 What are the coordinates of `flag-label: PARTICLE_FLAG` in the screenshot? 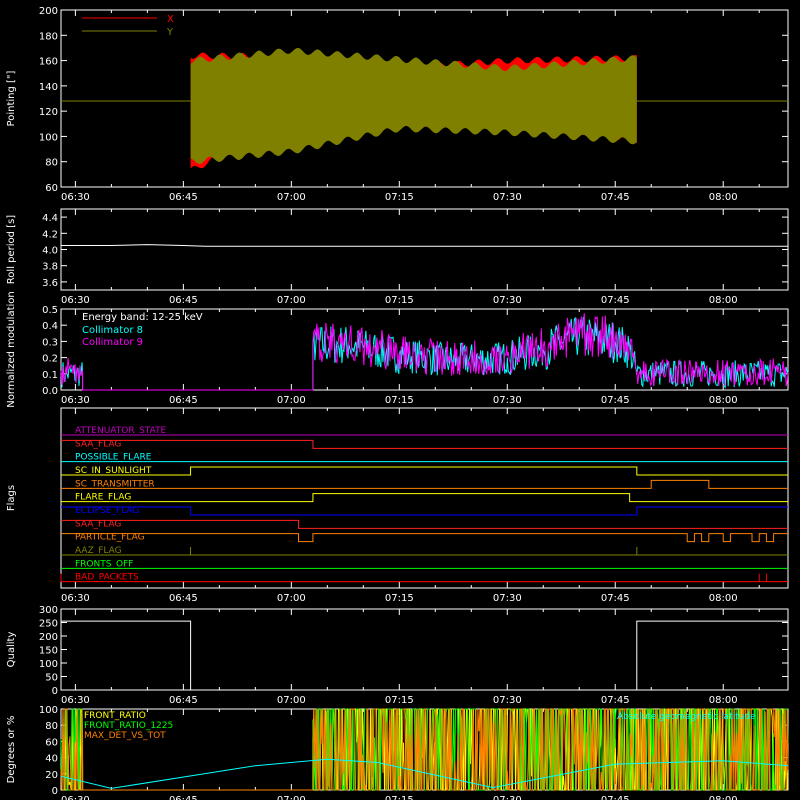 It's located at (110, 538).